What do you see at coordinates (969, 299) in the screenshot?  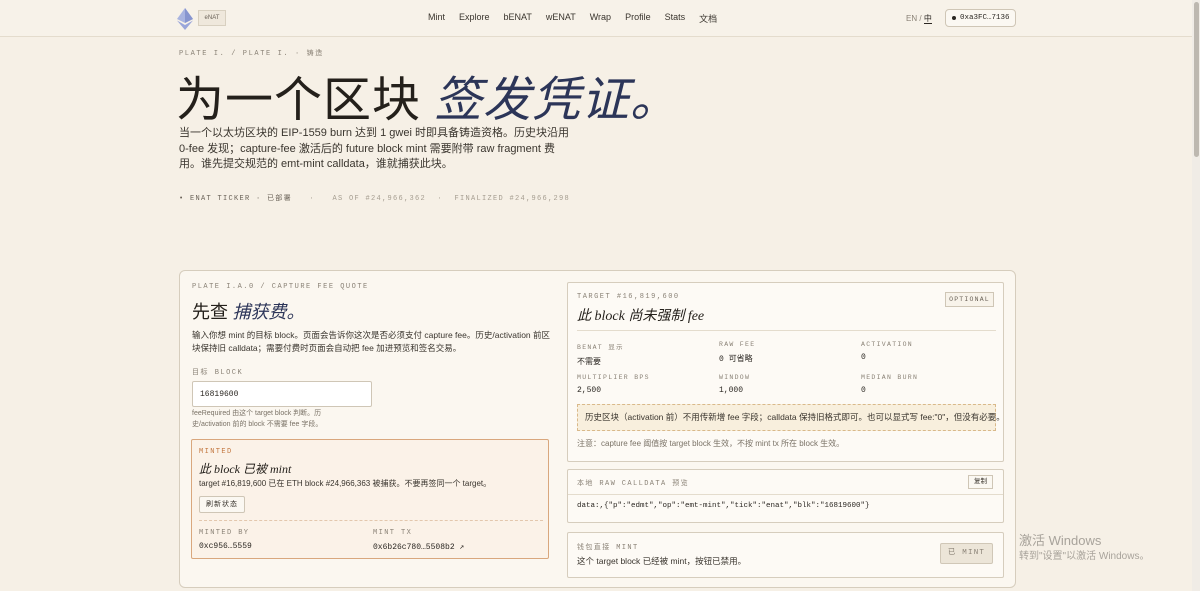 I see `optional-badge: OPTIONAL` at bounding box center [969, 299].